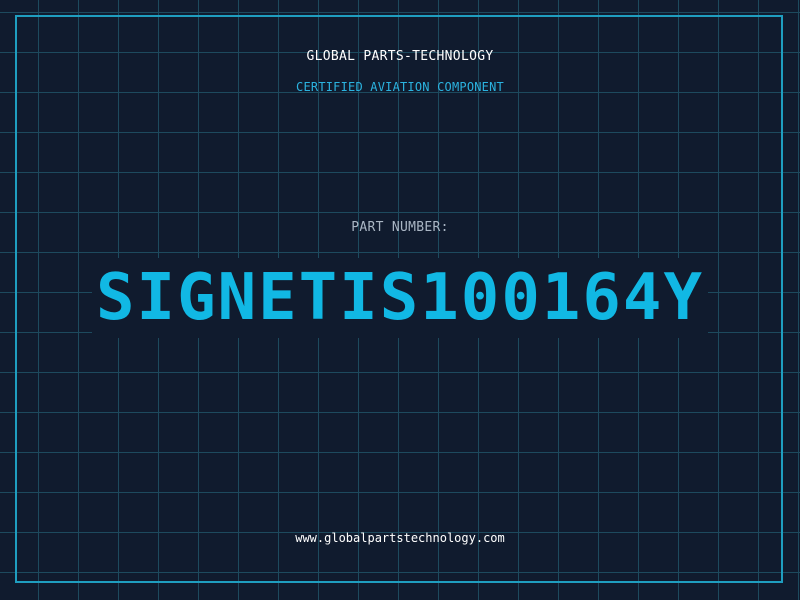 This screenshot has height=600, width=800. Describe the element at coordinates (400, 227) in the screenshot. I see `part-number-label: PART NUMBER:` at that location.